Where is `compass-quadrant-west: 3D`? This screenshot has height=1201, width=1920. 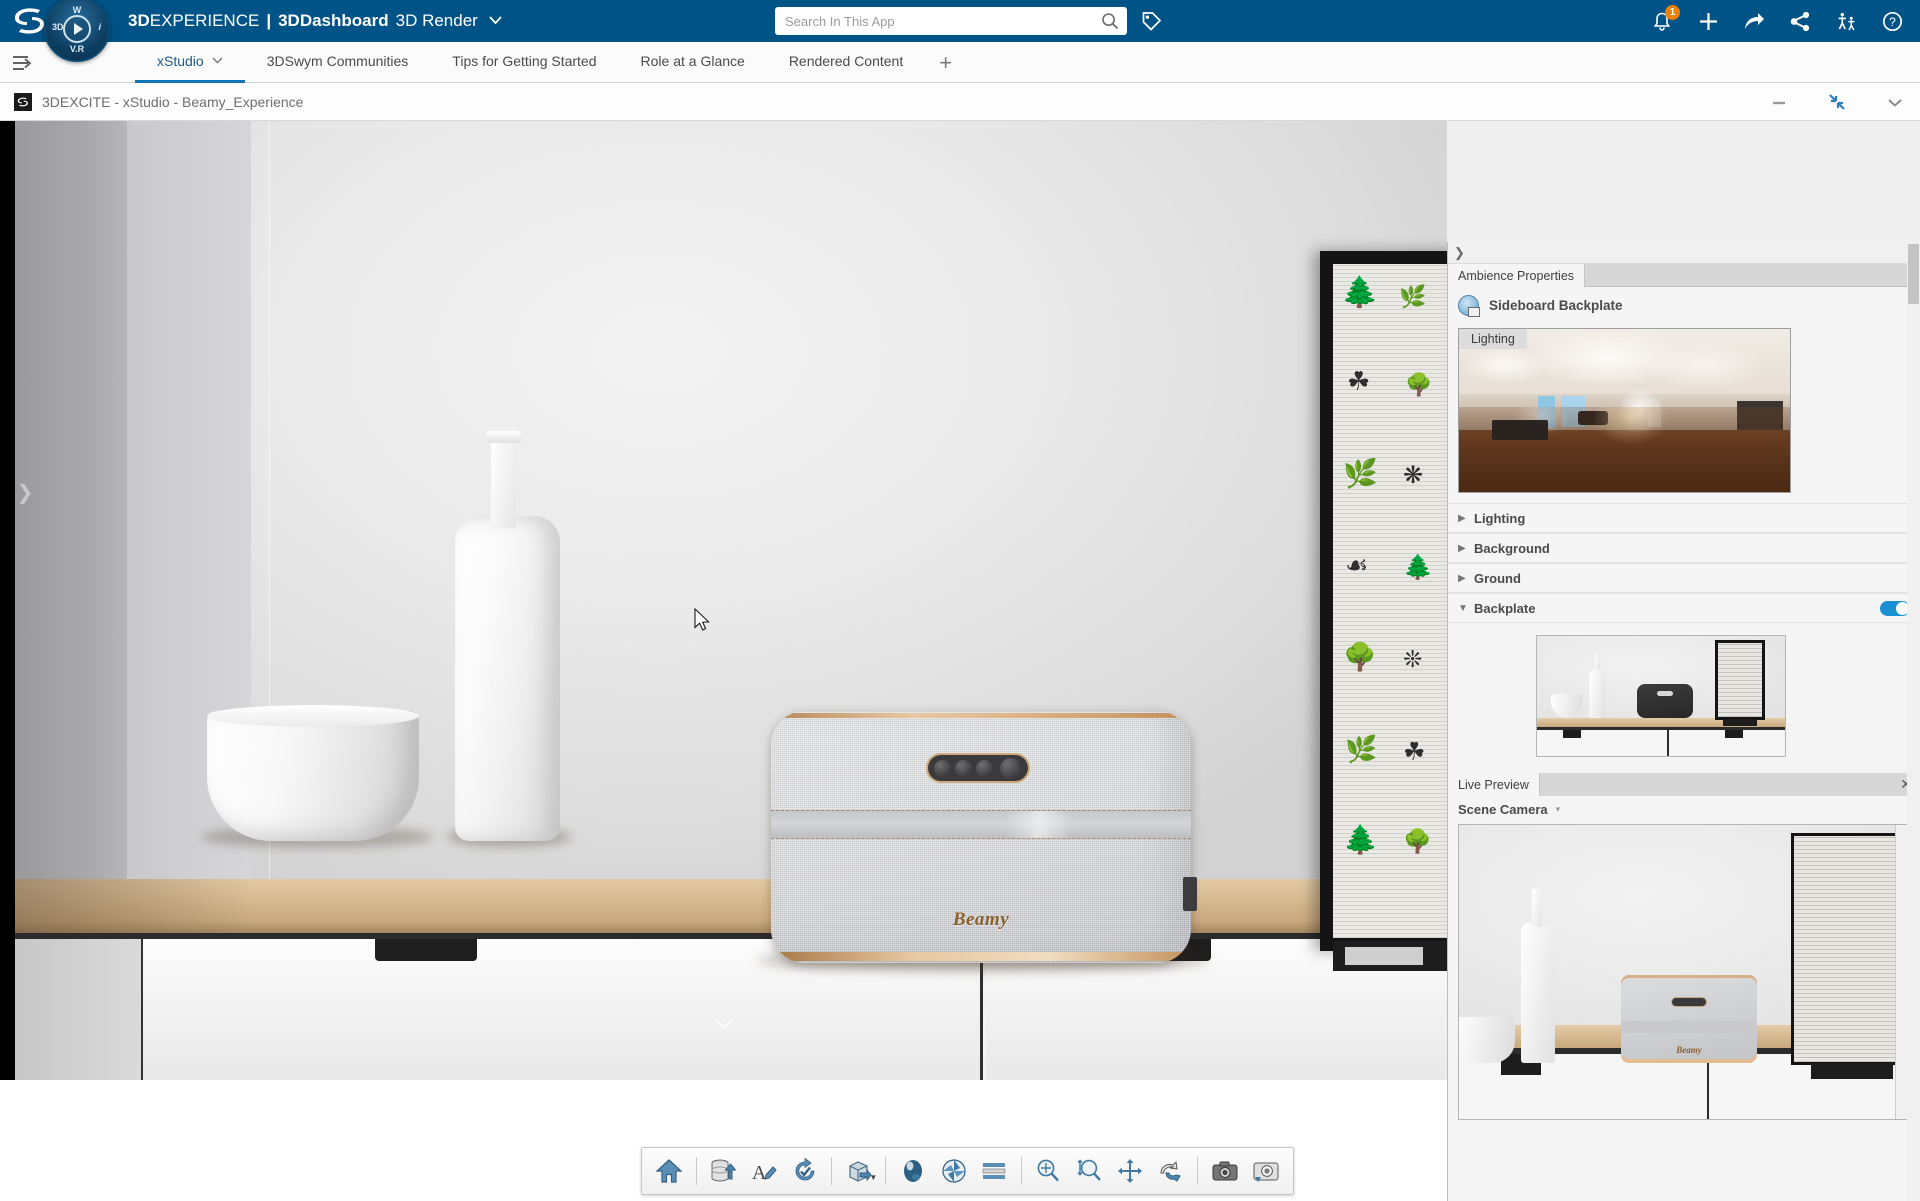 compass-quadrant-west: 3D is located at coordinates (58, 27).